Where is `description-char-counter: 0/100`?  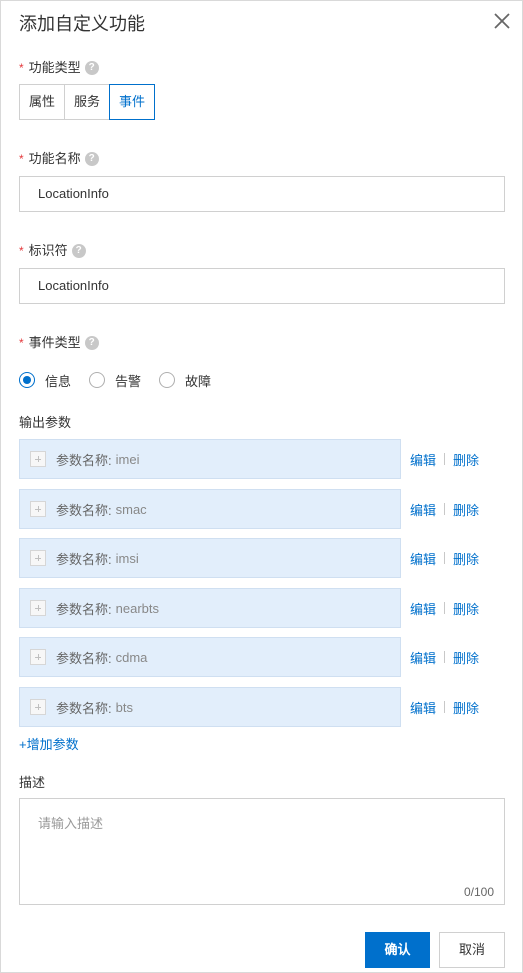 description-char-counter: 0/100 is located at coordinates (478, 892).